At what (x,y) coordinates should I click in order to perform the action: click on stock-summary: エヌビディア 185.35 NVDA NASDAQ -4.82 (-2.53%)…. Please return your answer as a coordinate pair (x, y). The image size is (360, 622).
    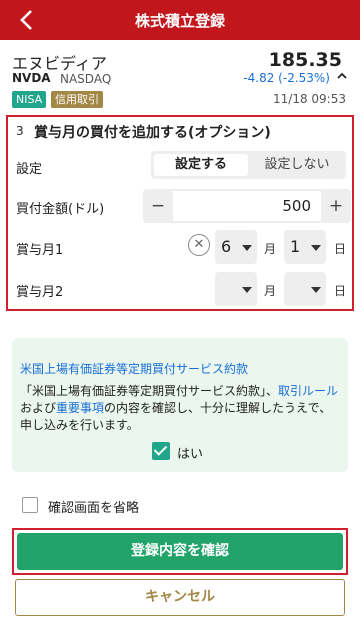
    Looking at the image, I should click on (180, 76).